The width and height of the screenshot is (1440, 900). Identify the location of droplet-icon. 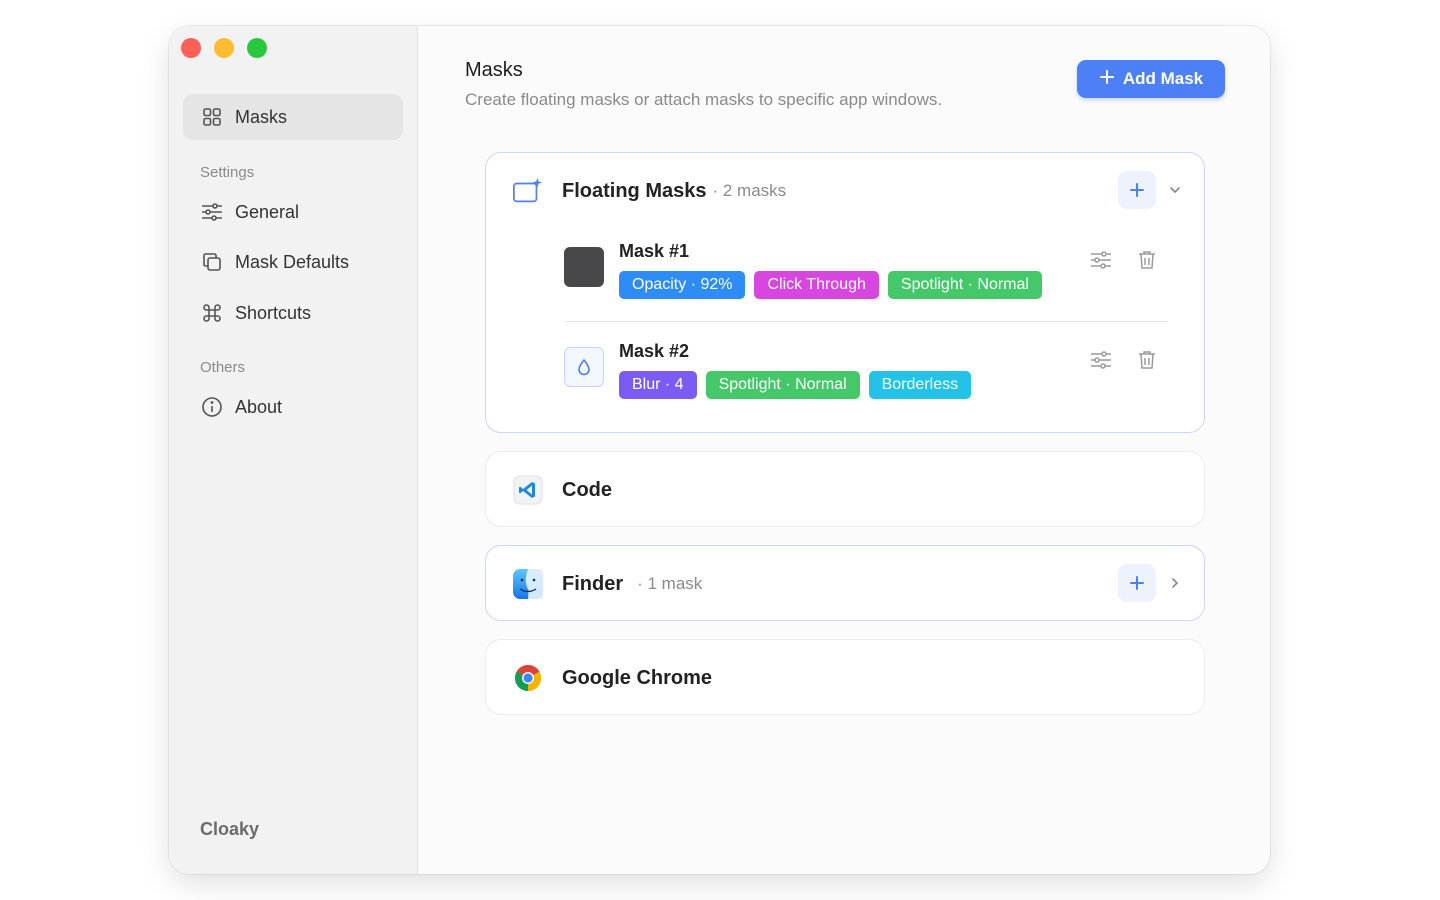
(584, 367).